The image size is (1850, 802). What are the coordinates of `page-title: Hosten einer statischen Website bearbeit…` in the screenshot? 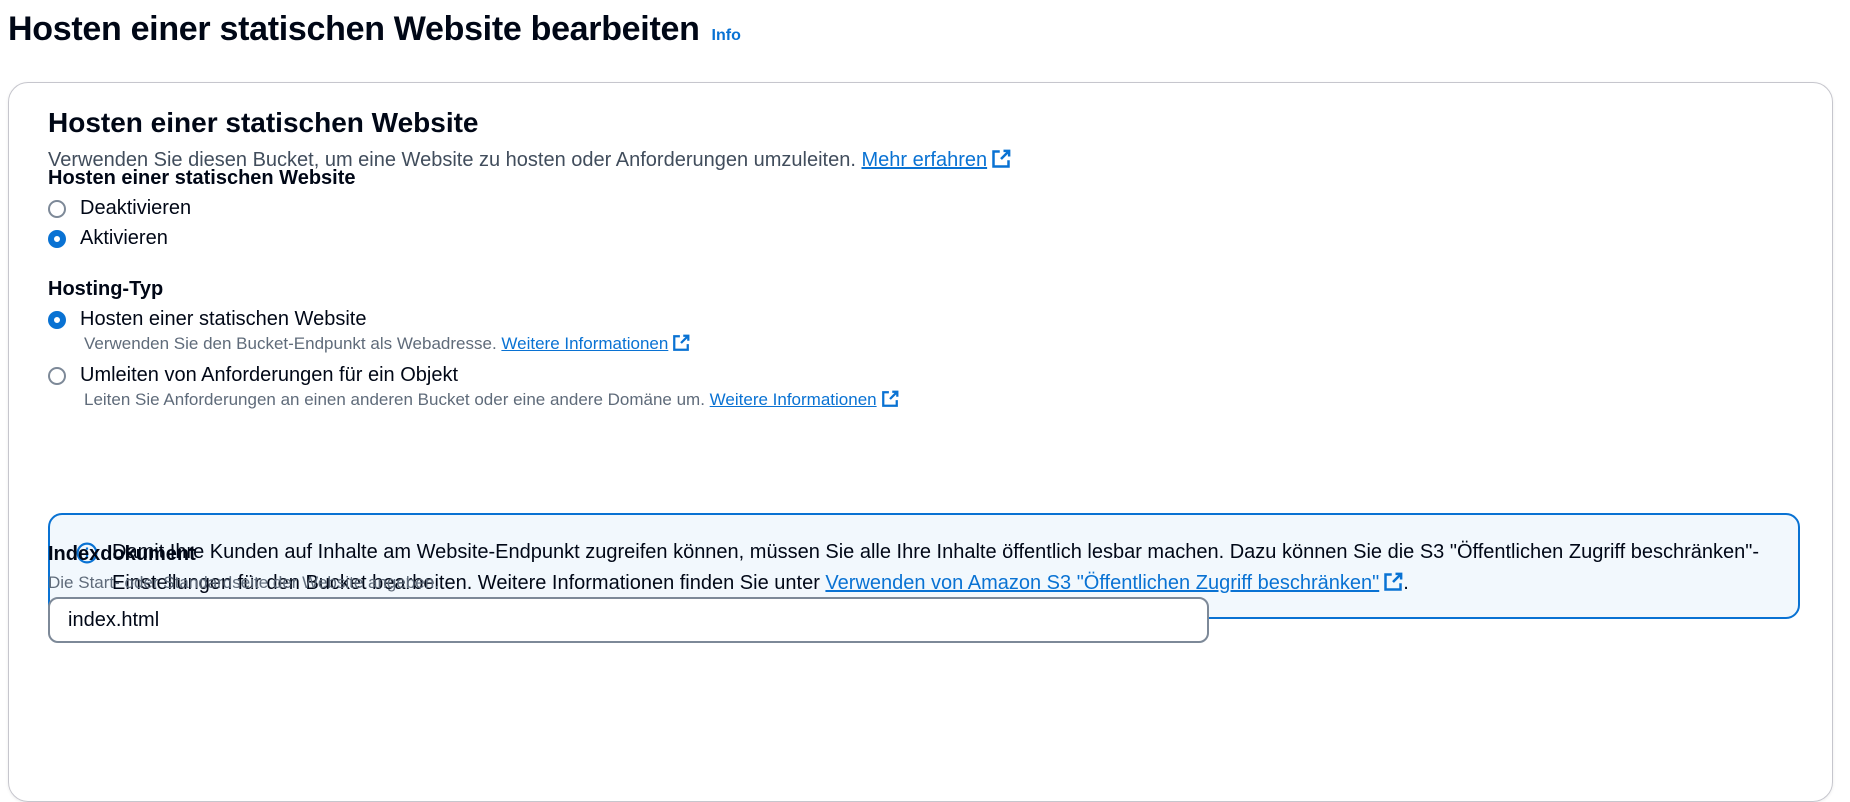 It's located at (354, 29).